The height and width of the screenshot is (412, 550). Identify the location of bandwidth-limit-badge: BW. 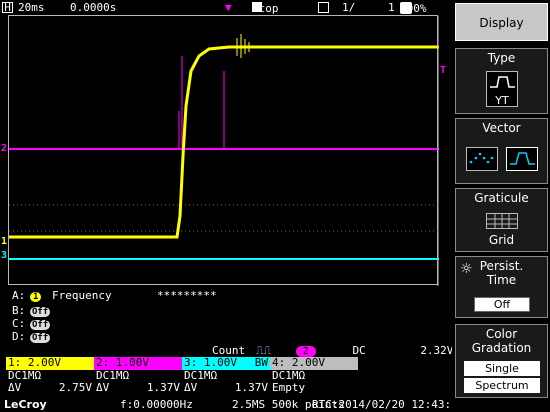
(261, 362).